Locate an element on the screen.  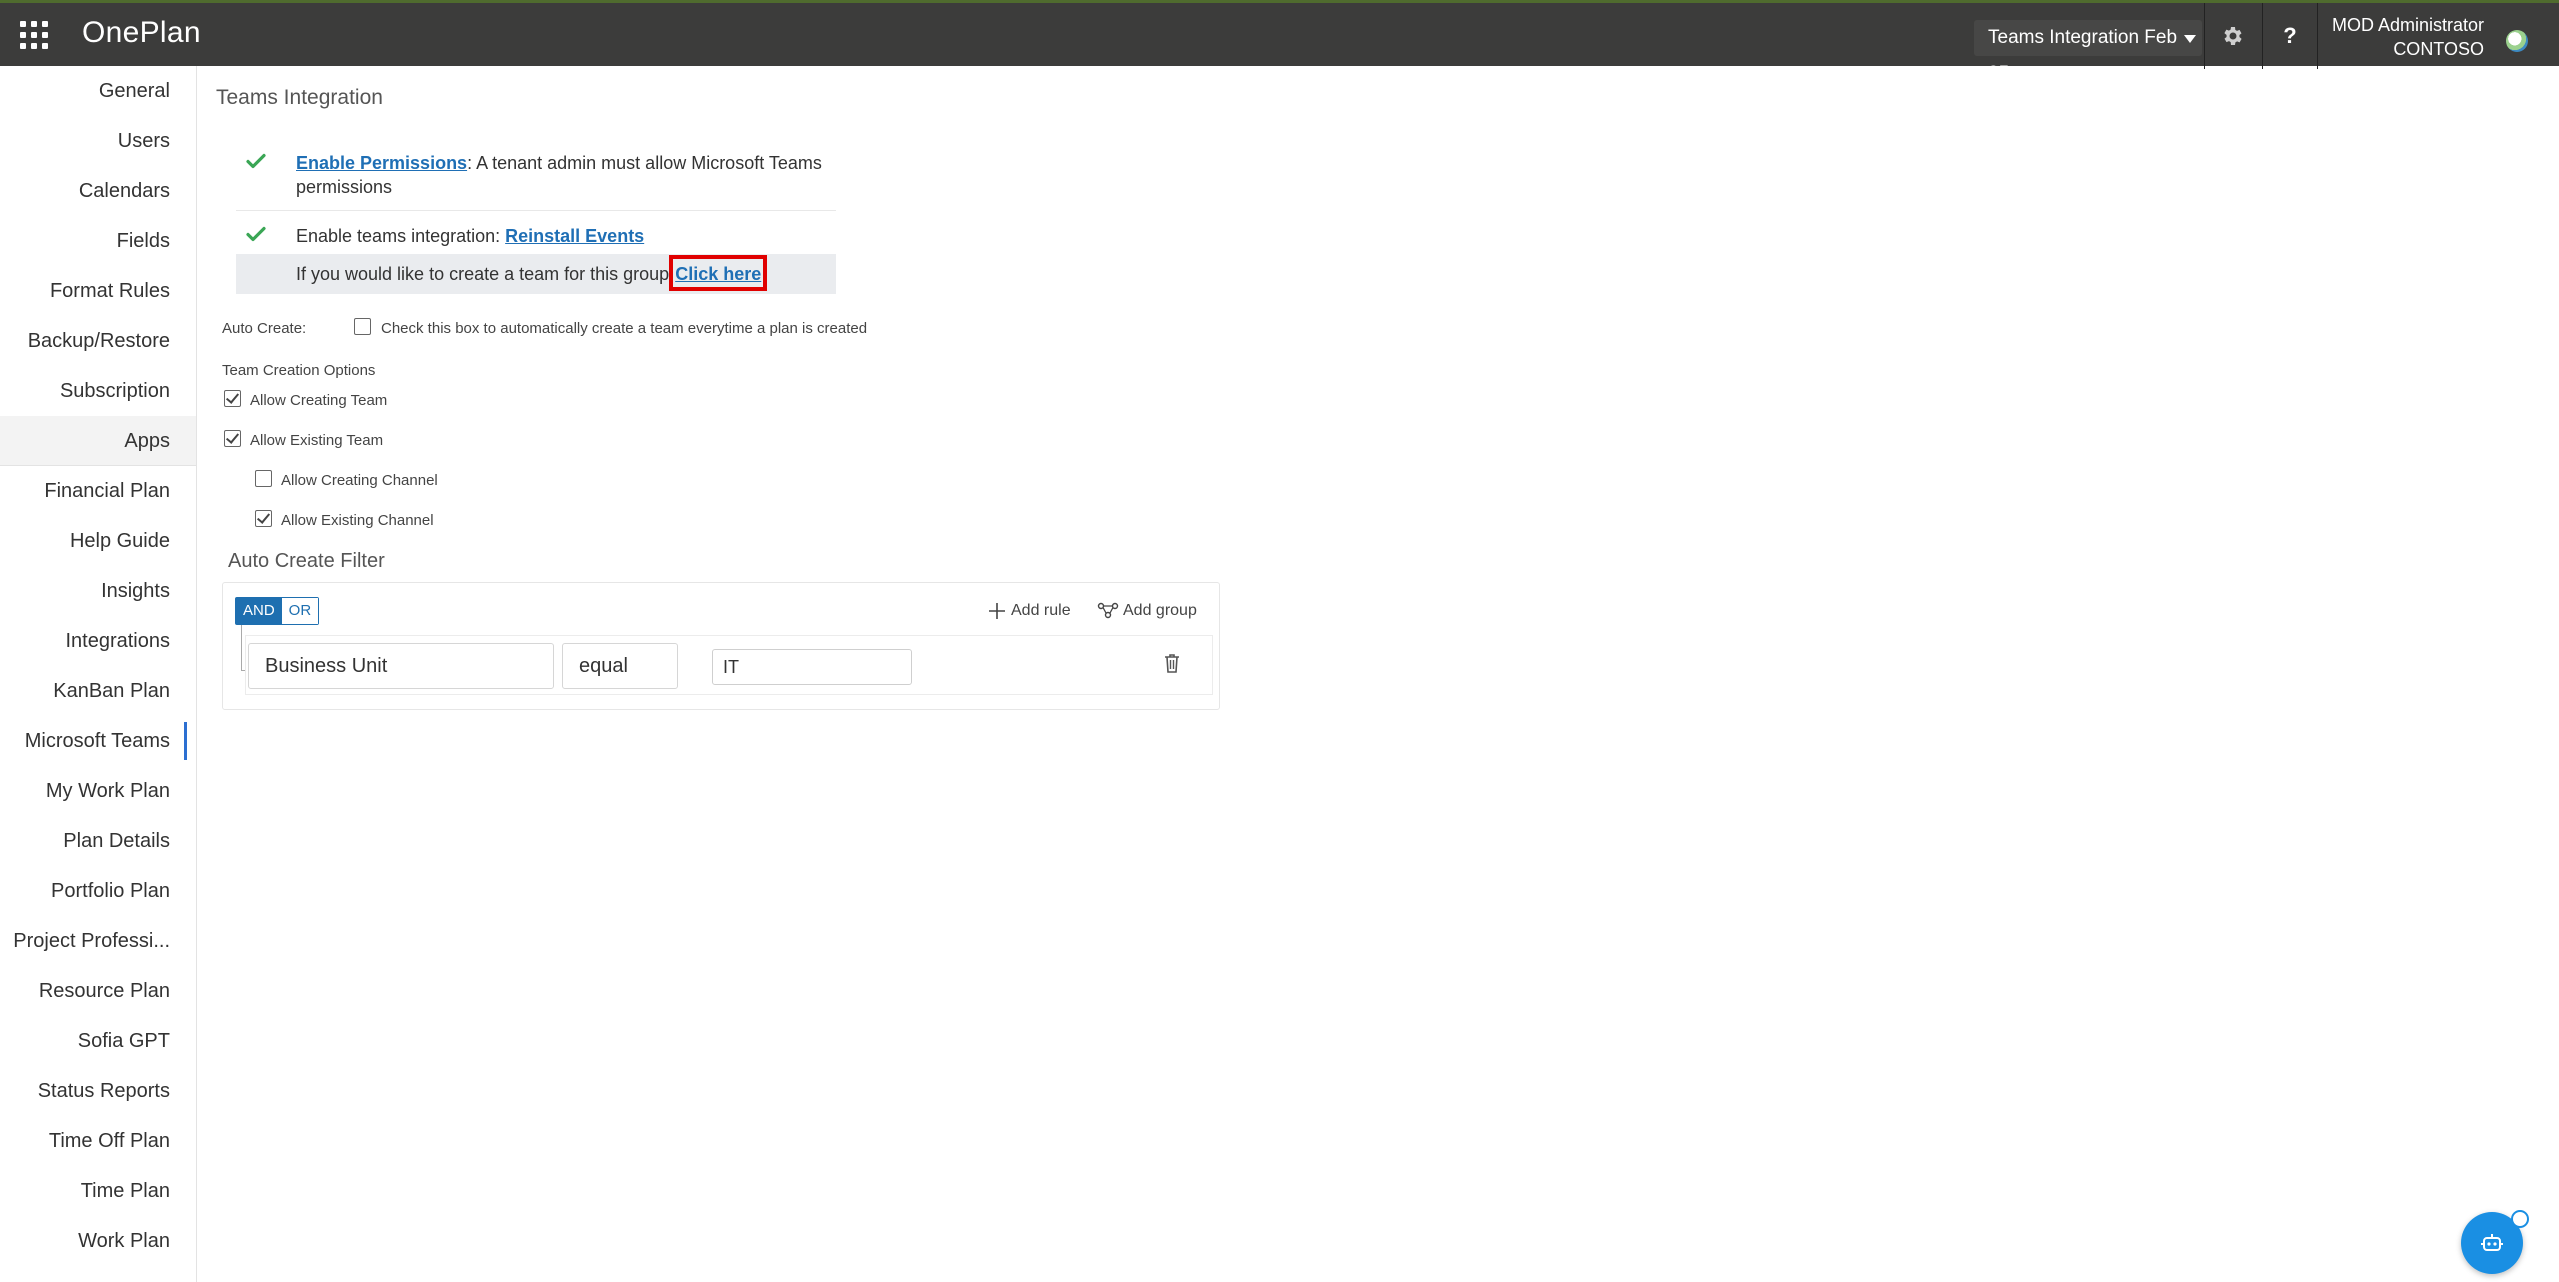
add-rule-label: Add rule is located at coordinates (1041, 610).